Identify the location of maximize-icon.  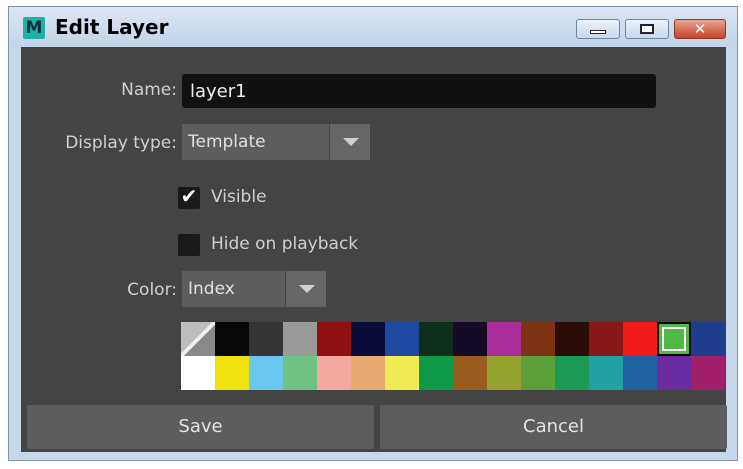
(647, 29).